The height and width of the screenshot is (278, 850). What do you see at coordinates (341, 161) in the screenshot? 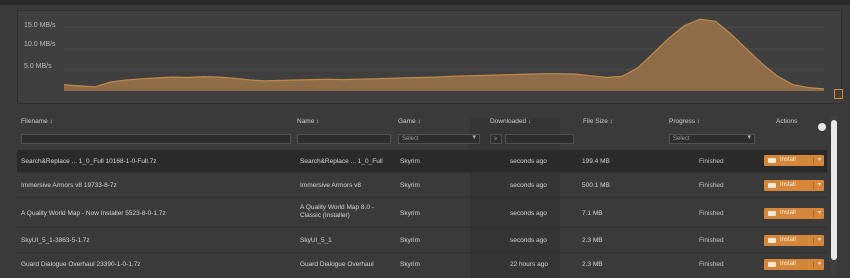
I see `name-cell: Search&Replace ... 1_0_Full` at bounding box center [341, 161].